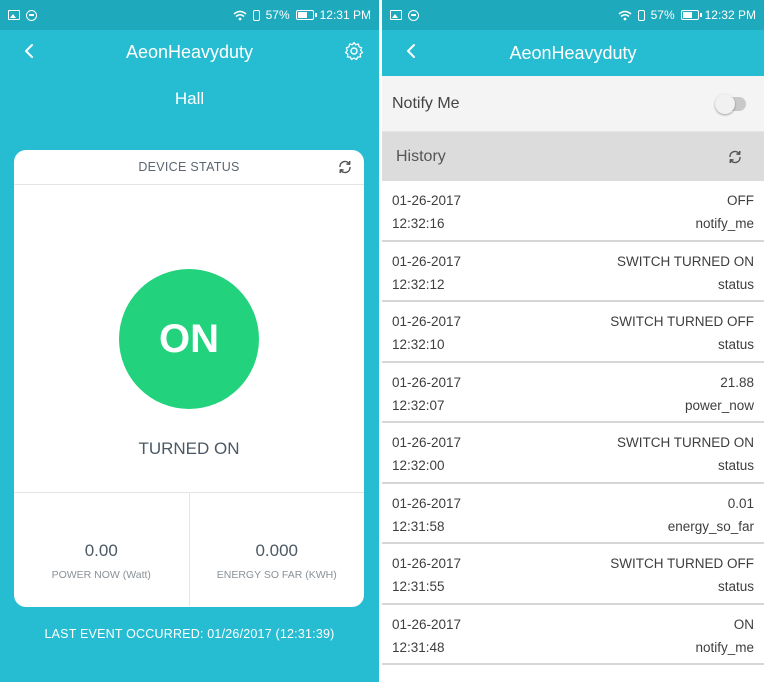  Describe the element at coordinates (189, 448) in the screenshot. I see `power-state-text: TURNED ON` at that location.